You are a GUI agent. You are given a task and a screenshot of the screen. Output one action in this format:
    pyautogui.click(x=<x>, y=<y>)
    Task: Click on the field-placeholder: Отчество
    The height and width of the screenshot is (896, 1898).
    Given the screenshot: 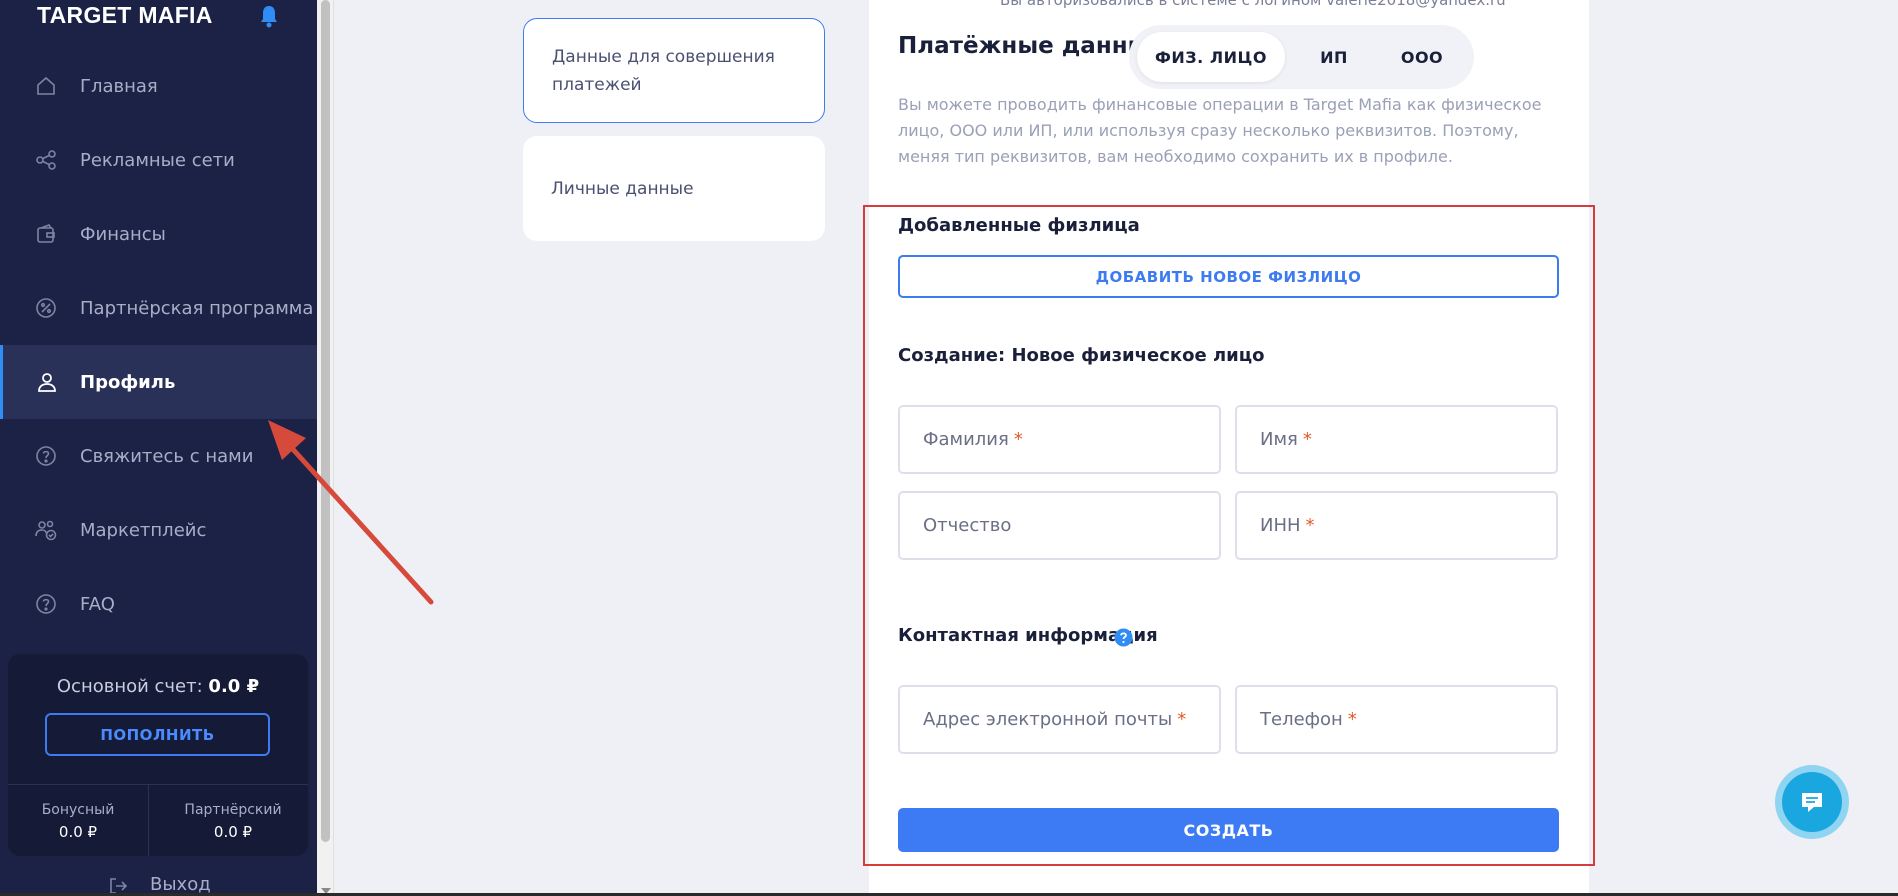 What is the action you would take?
    pyautogui.click(x=967, y=525)
    